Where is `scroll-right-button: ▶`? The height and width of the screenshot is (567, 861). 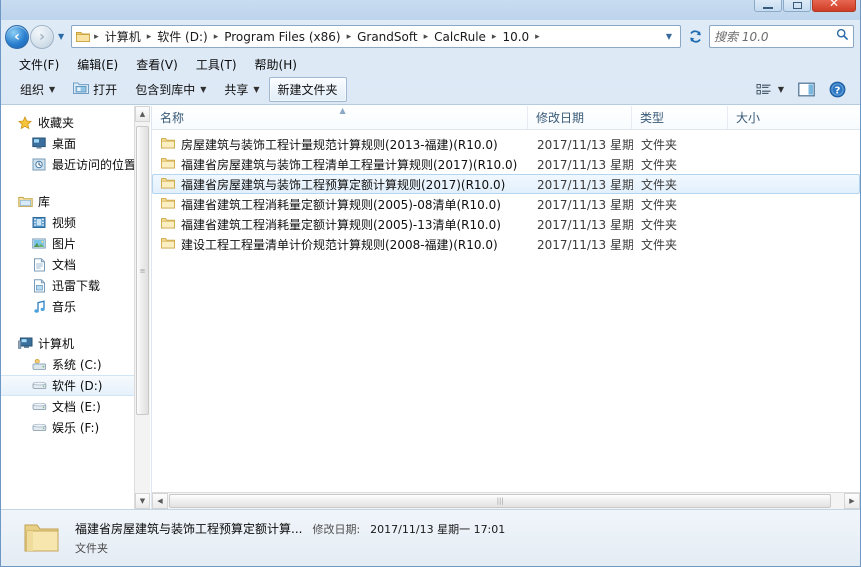 scroll-right-button: ▶ is located at coordinates (852, 501).